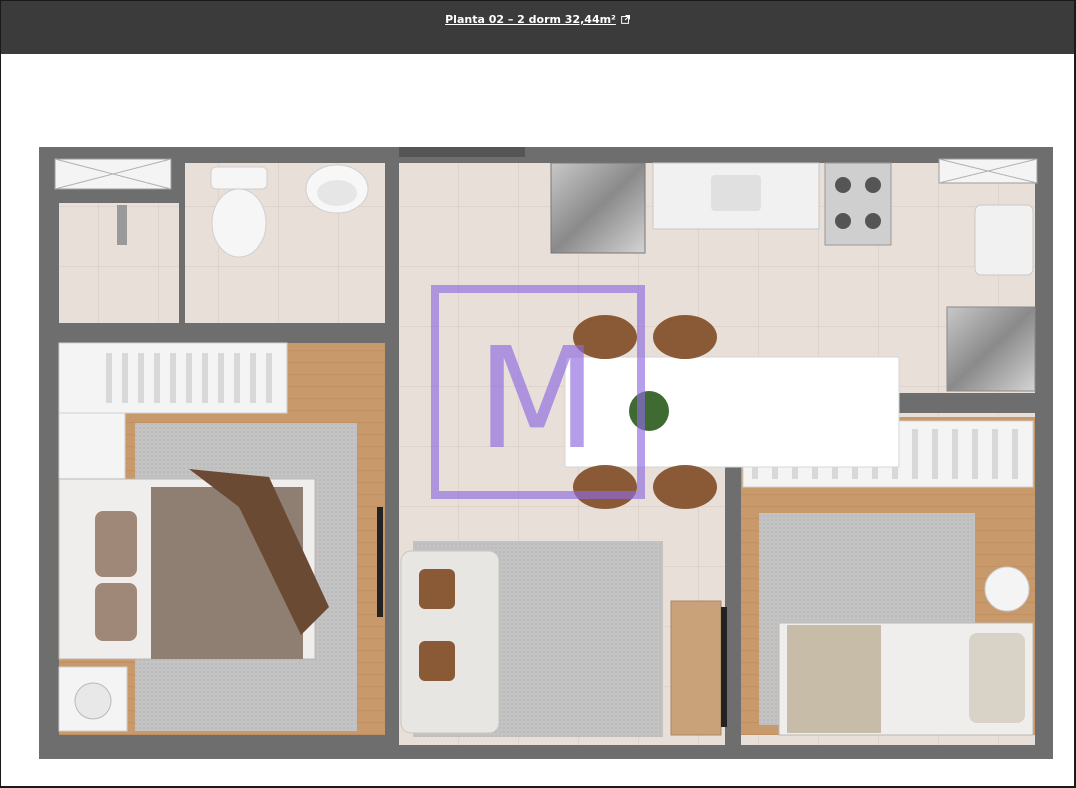 This screenshot has width=1076, height=788. I want to click on toilet-tank, so click(239, 178).